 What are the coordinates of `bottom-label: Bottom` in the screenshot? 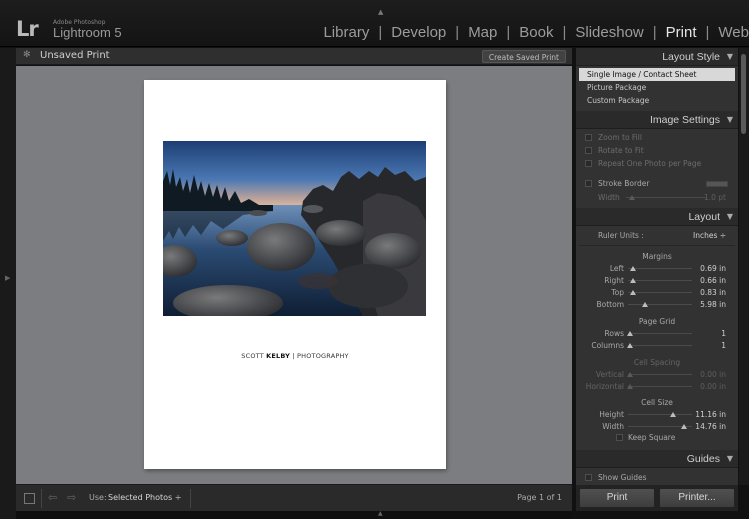 It's located at (610, 304).